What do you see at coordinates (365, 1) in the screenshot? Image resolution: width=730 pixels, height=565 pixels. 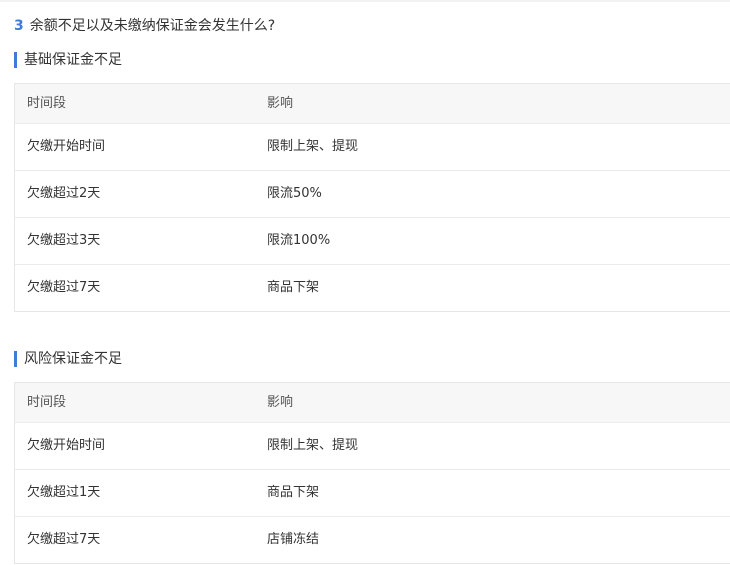 I see `top-divider` at bounding box center [365, 1].